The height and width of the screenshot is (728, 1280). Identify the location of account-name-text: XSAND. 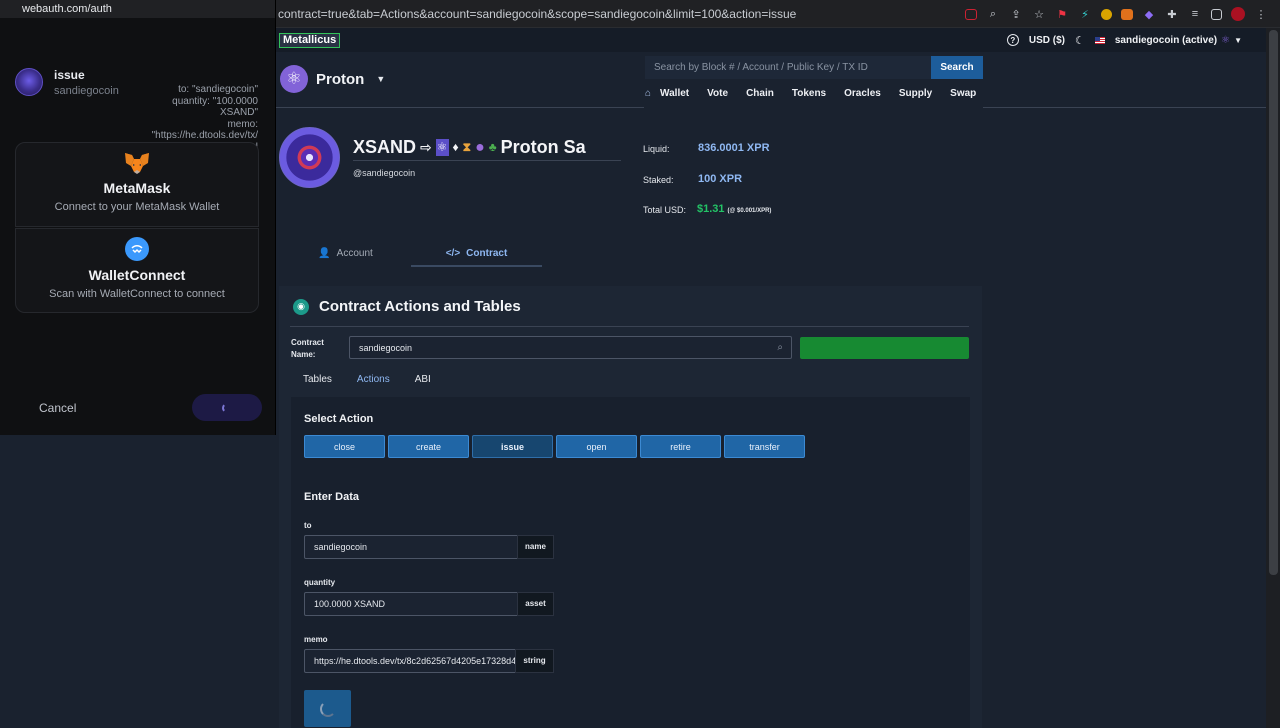
(385, 147).